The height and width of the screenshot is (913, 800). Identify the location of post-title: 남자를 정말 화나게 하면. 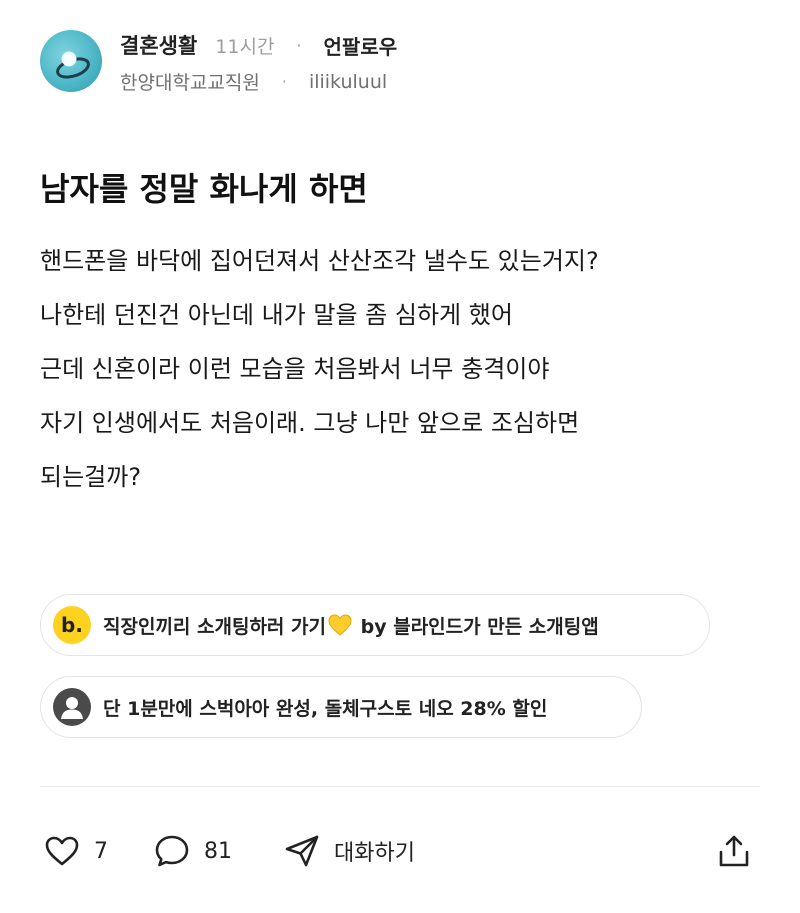
(204, 189).